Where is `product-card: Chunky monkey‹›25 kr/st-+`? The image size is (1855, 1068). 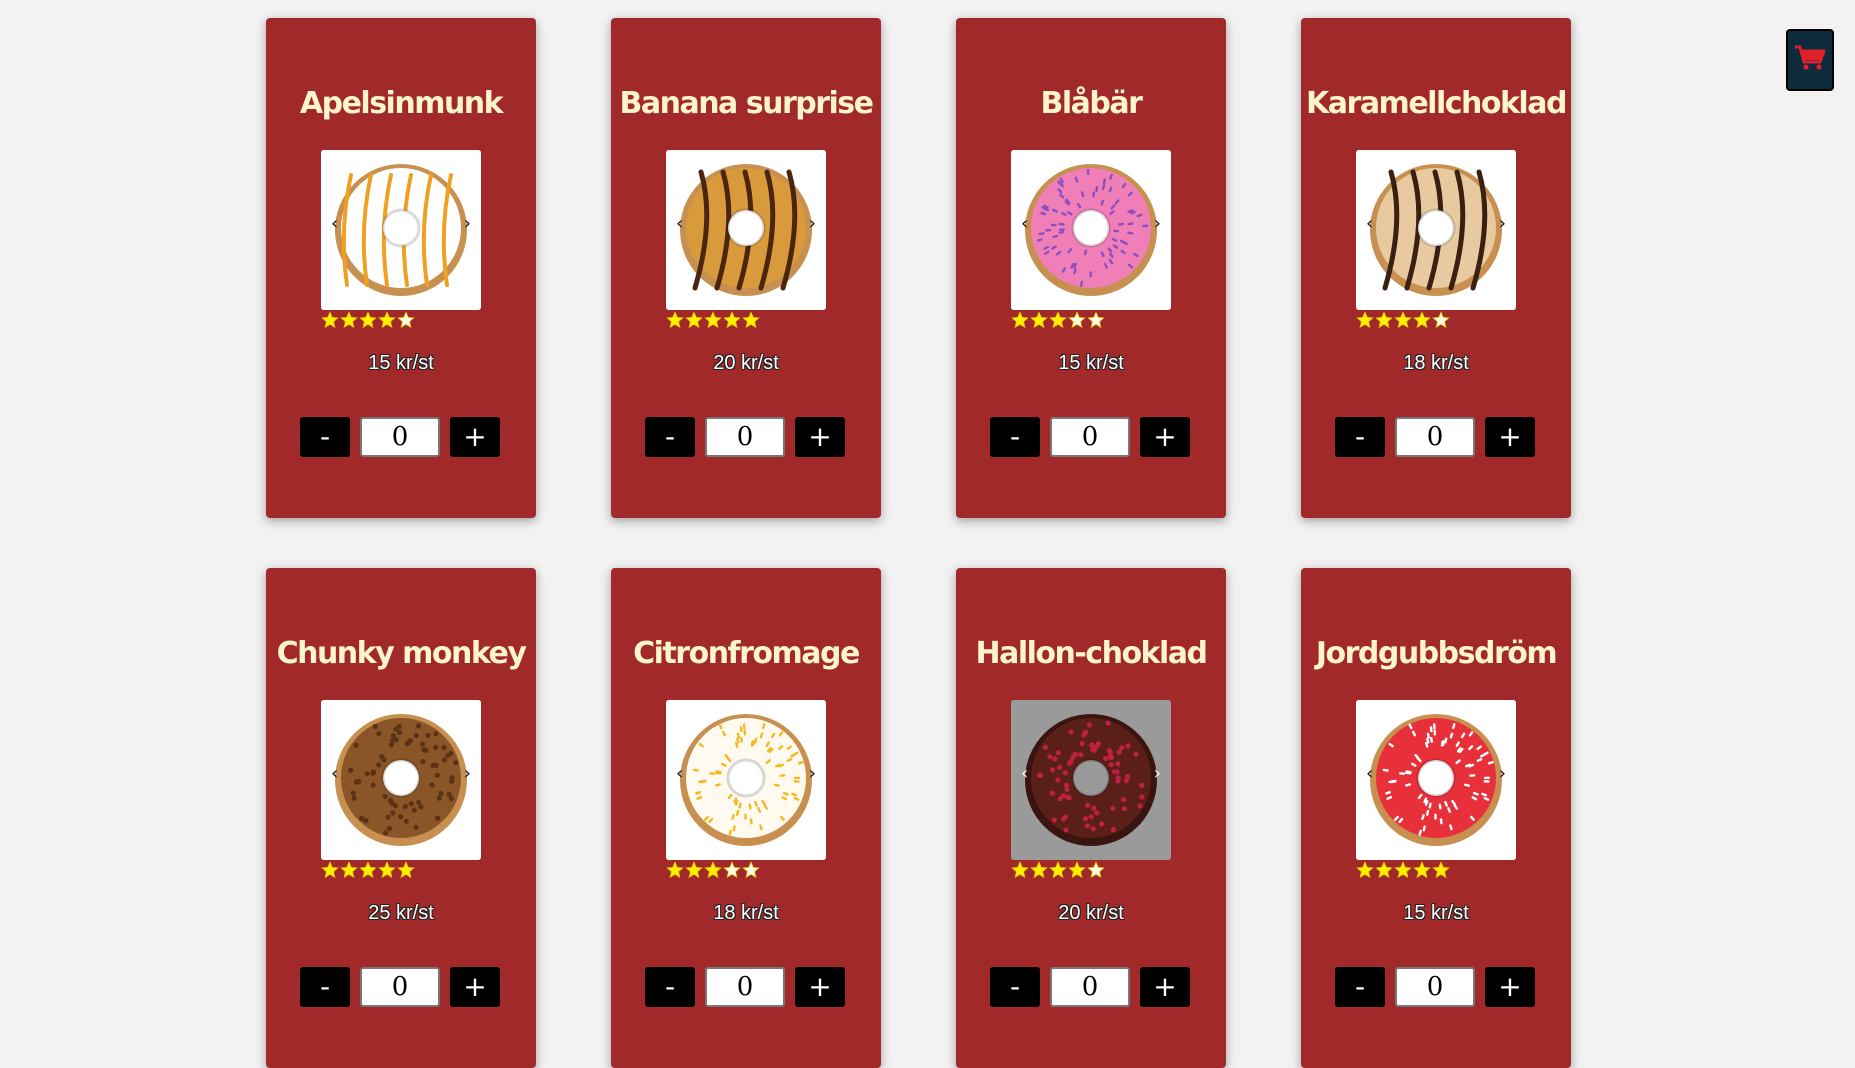 product-card: Chunky monkey‹›25 kr/st-+ is located at coordinates (401, 818).